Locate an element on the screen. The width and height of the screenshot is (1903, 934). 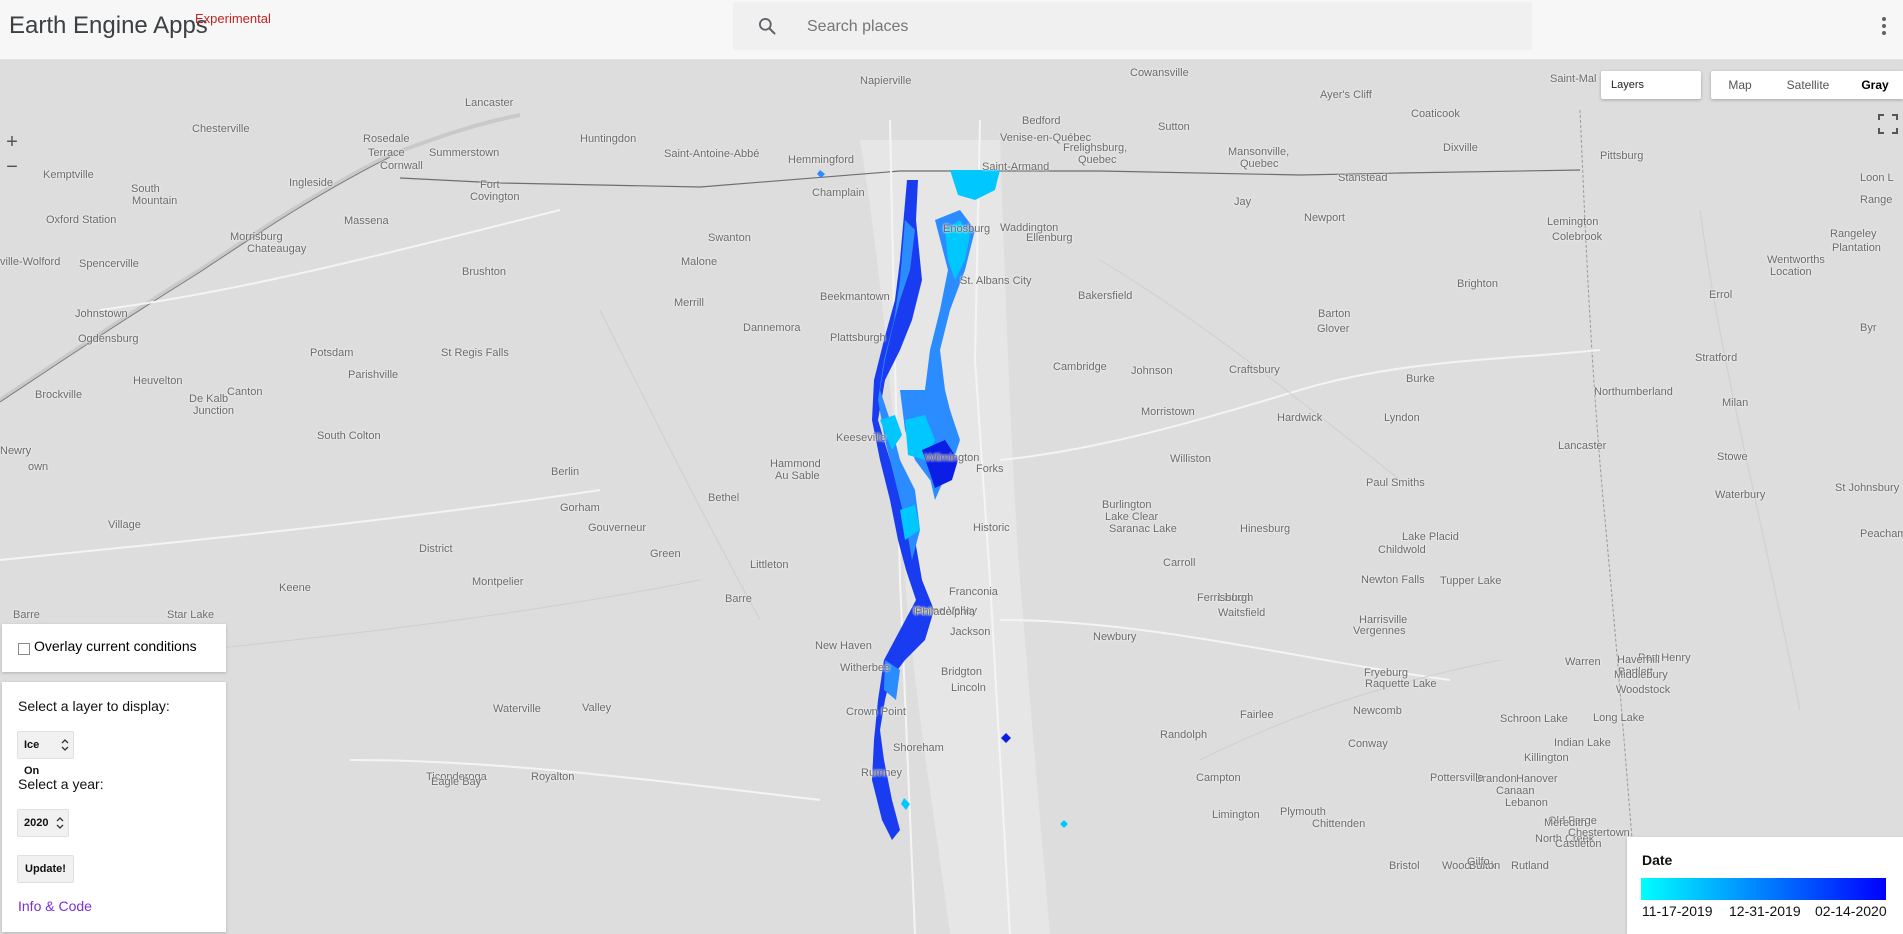
map-place-label: Shoreham is located at coordinates (918, 748).